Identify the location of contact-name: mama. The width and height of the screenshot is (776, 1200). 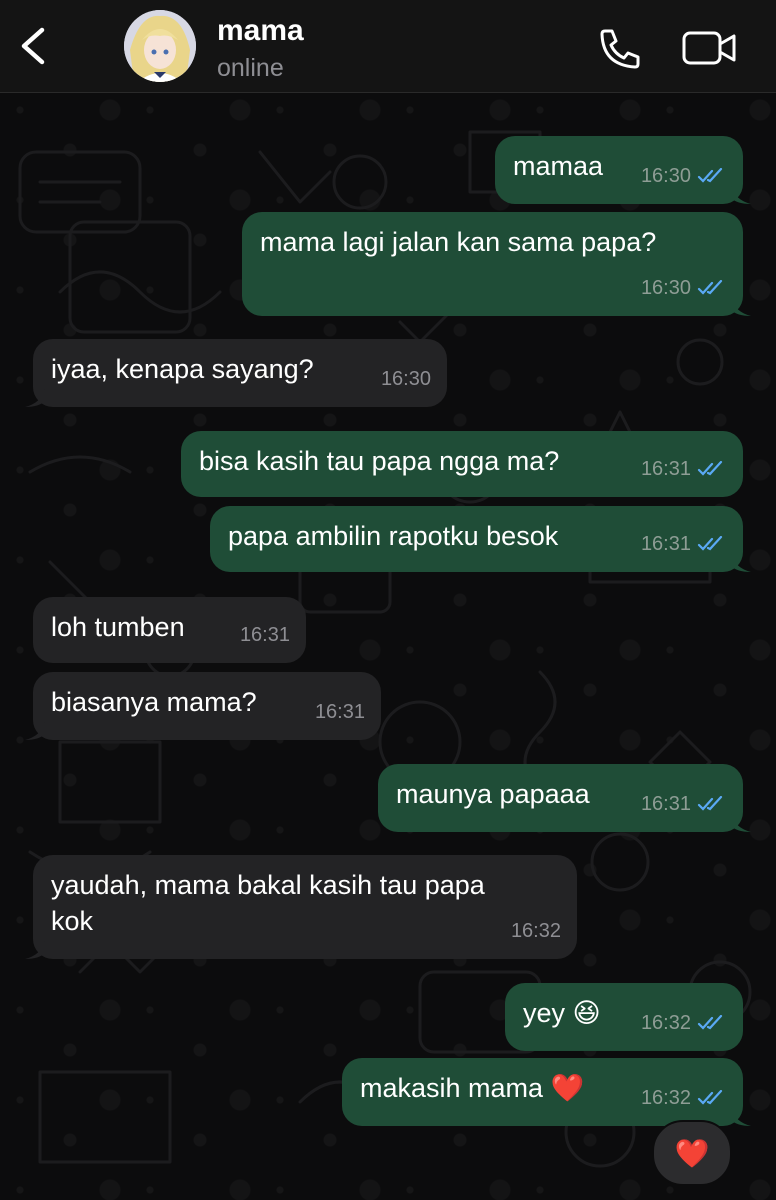
(260, 31).